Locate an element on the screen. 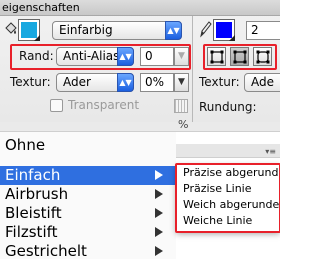 The width and height of the screenshot is (320, 259). menu-item-label: Gestrichelt is located at coordinates (46, 250).